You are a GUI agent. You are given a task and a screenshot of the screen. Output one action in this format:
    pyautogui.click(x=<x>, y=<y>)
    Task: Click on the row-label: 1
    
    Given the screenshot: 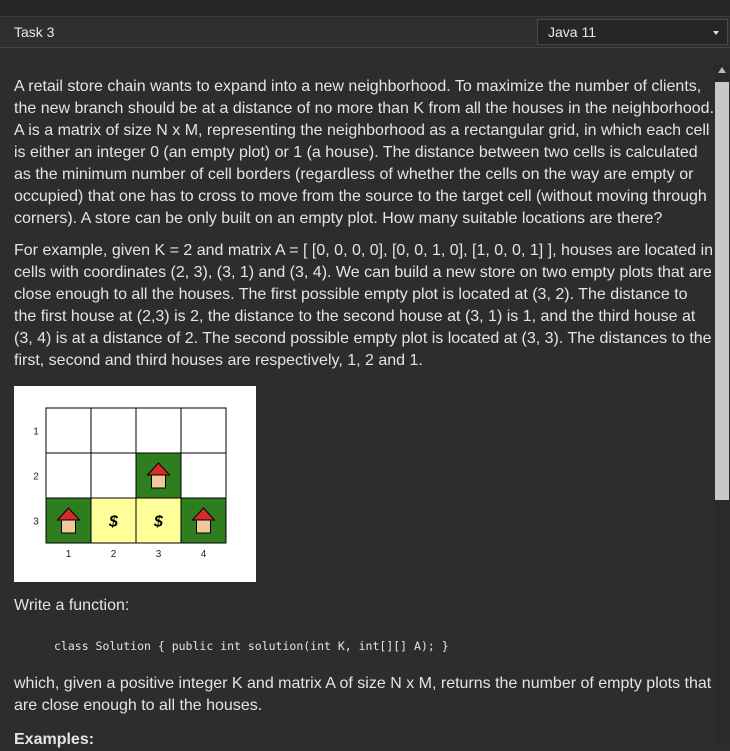 What is the action you would take?
    pyautogui.click(x=36, y=432)
    